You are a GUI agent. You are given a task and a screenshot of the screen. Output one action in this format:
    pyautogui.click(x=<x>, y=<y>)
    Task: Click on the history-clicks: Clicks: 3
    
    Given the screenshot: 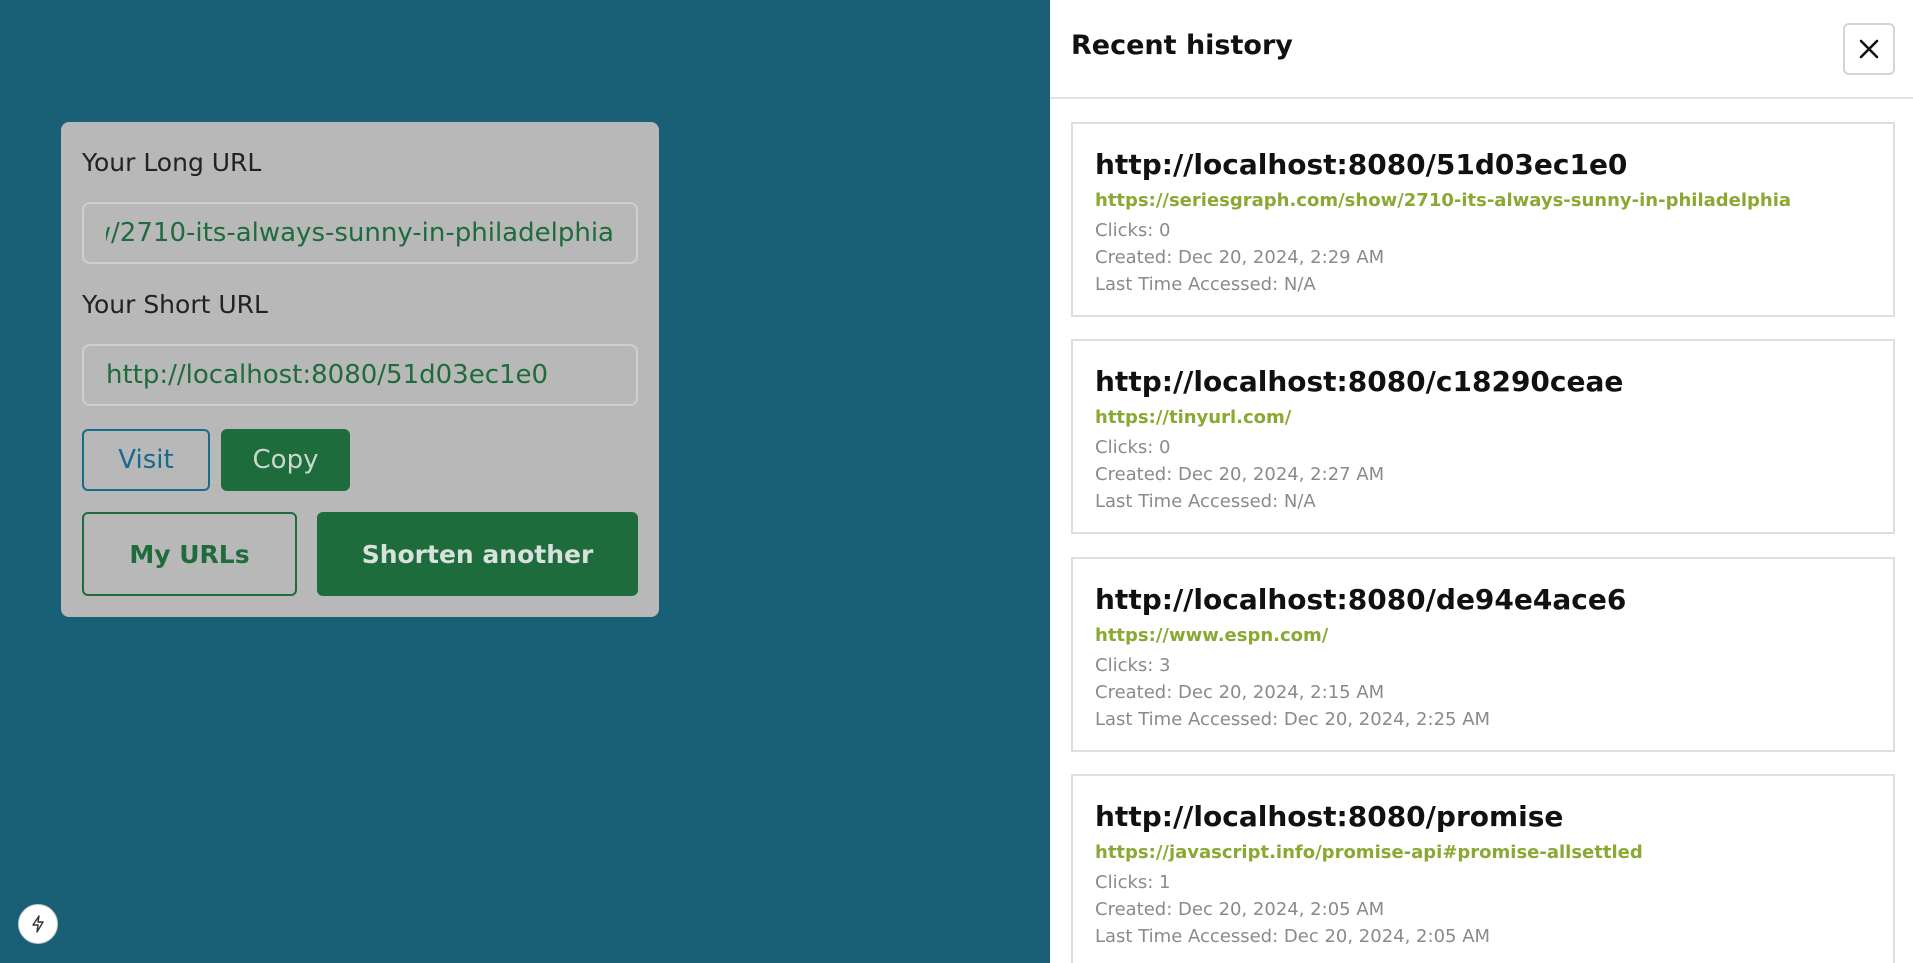 What is the action you would take?
    pyautogui.click(x=1133, y=665)
    